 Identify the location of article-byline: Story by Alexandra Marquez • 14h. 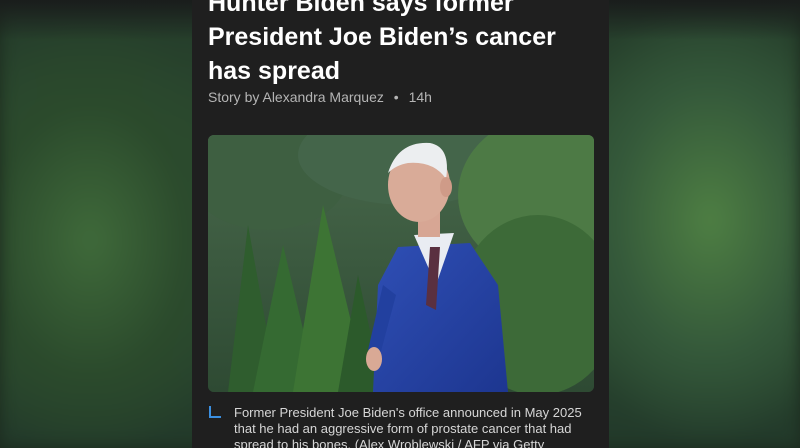
(320, 97).